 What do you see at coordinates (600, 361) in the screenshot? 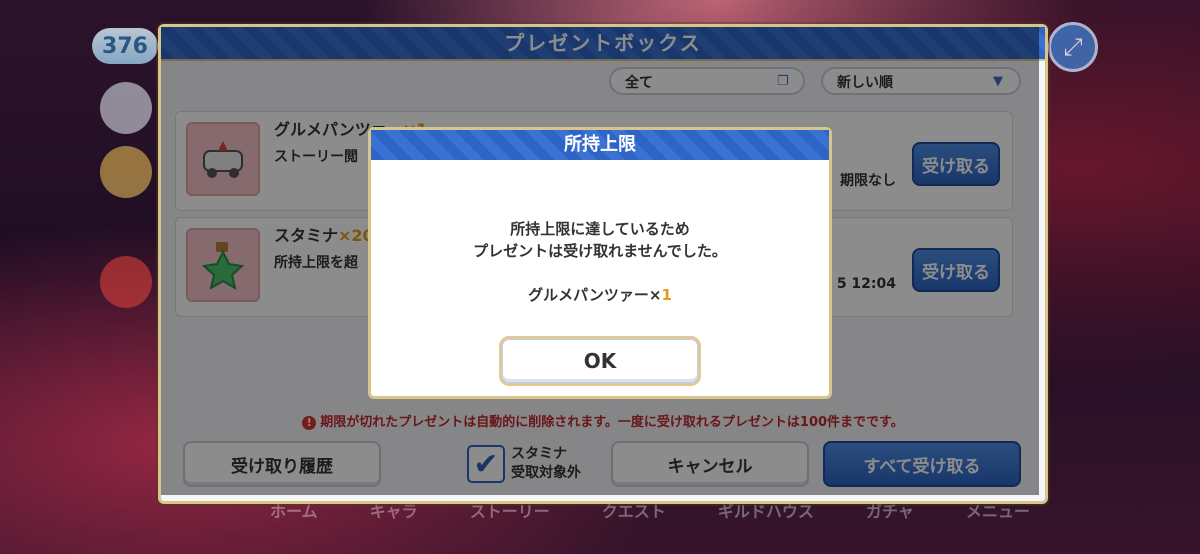
I see `ok-button: OK` at bounding box center [600, 361].